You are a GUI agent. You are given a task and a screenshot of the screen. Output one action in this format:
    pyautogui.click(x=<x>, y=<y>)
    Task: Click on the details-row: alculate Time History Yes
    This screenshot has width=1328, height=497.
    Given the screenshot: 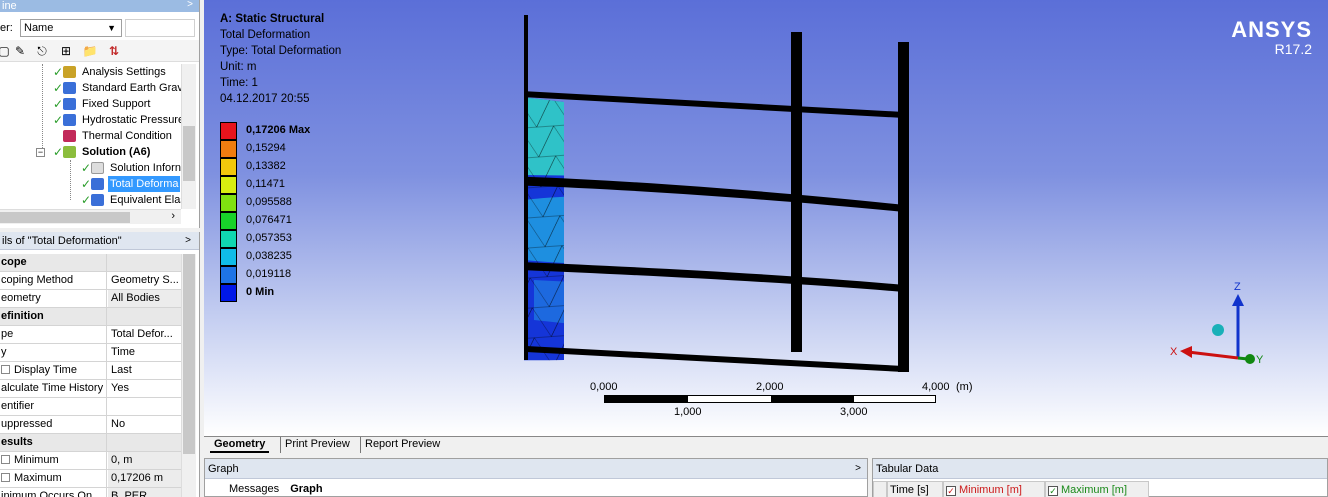 What is the action you would take?
    pyautogui.click(x=90, y=389)
    